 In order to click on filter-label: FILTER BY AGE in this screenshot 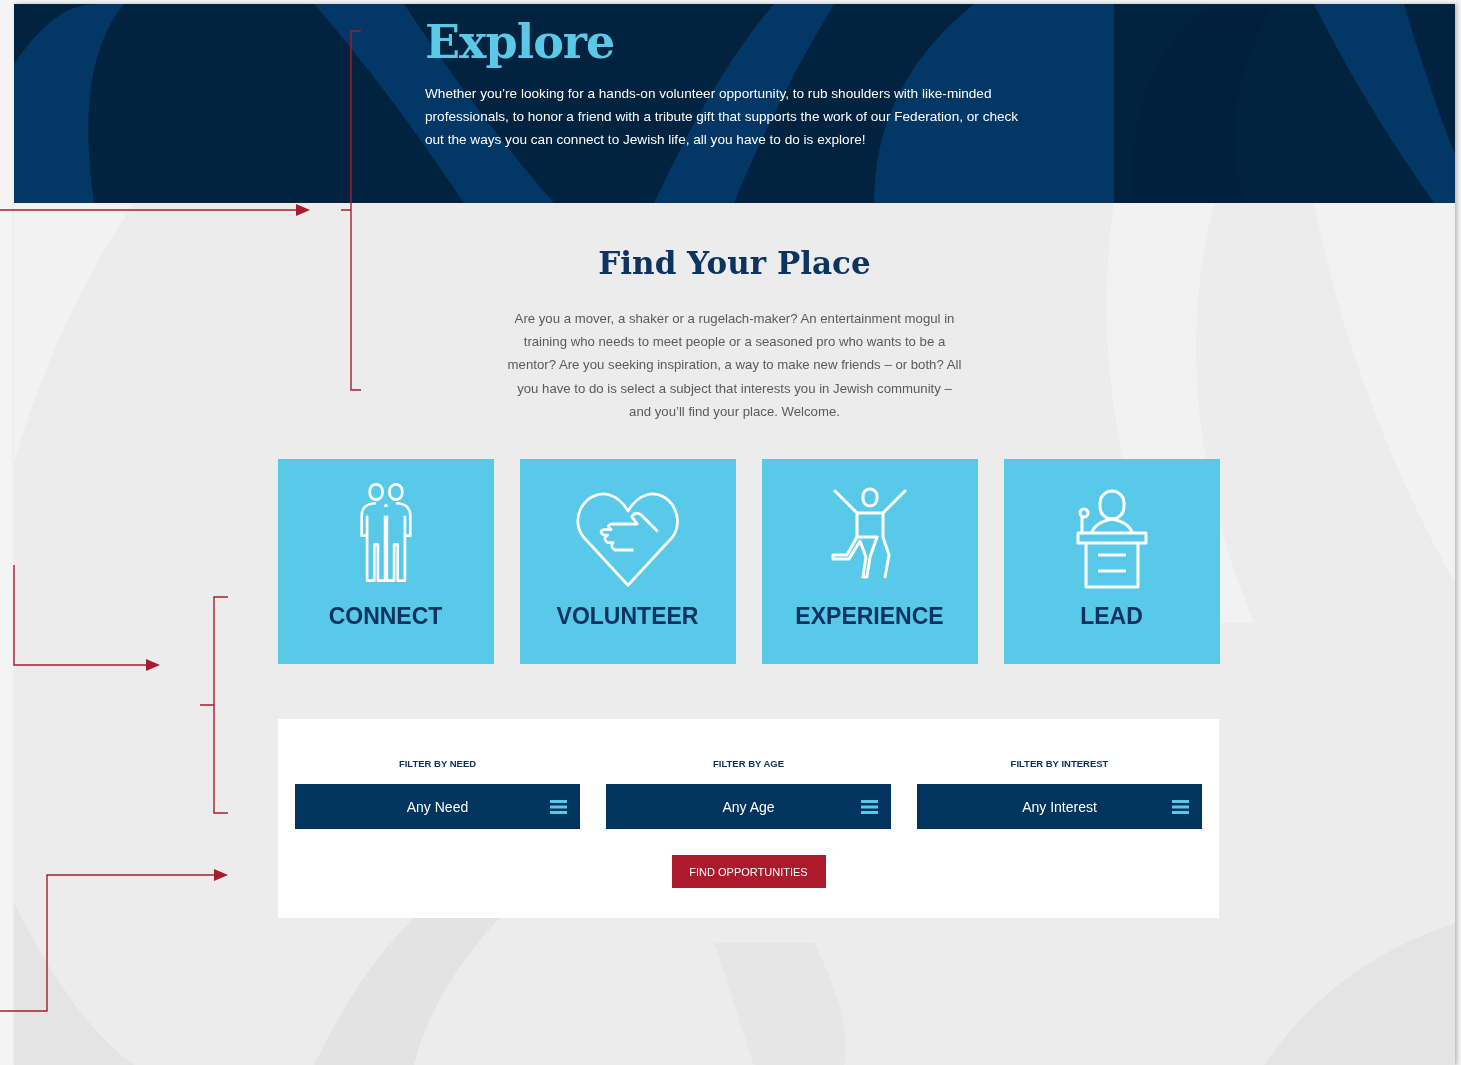, I will do `click(748, 763)`.